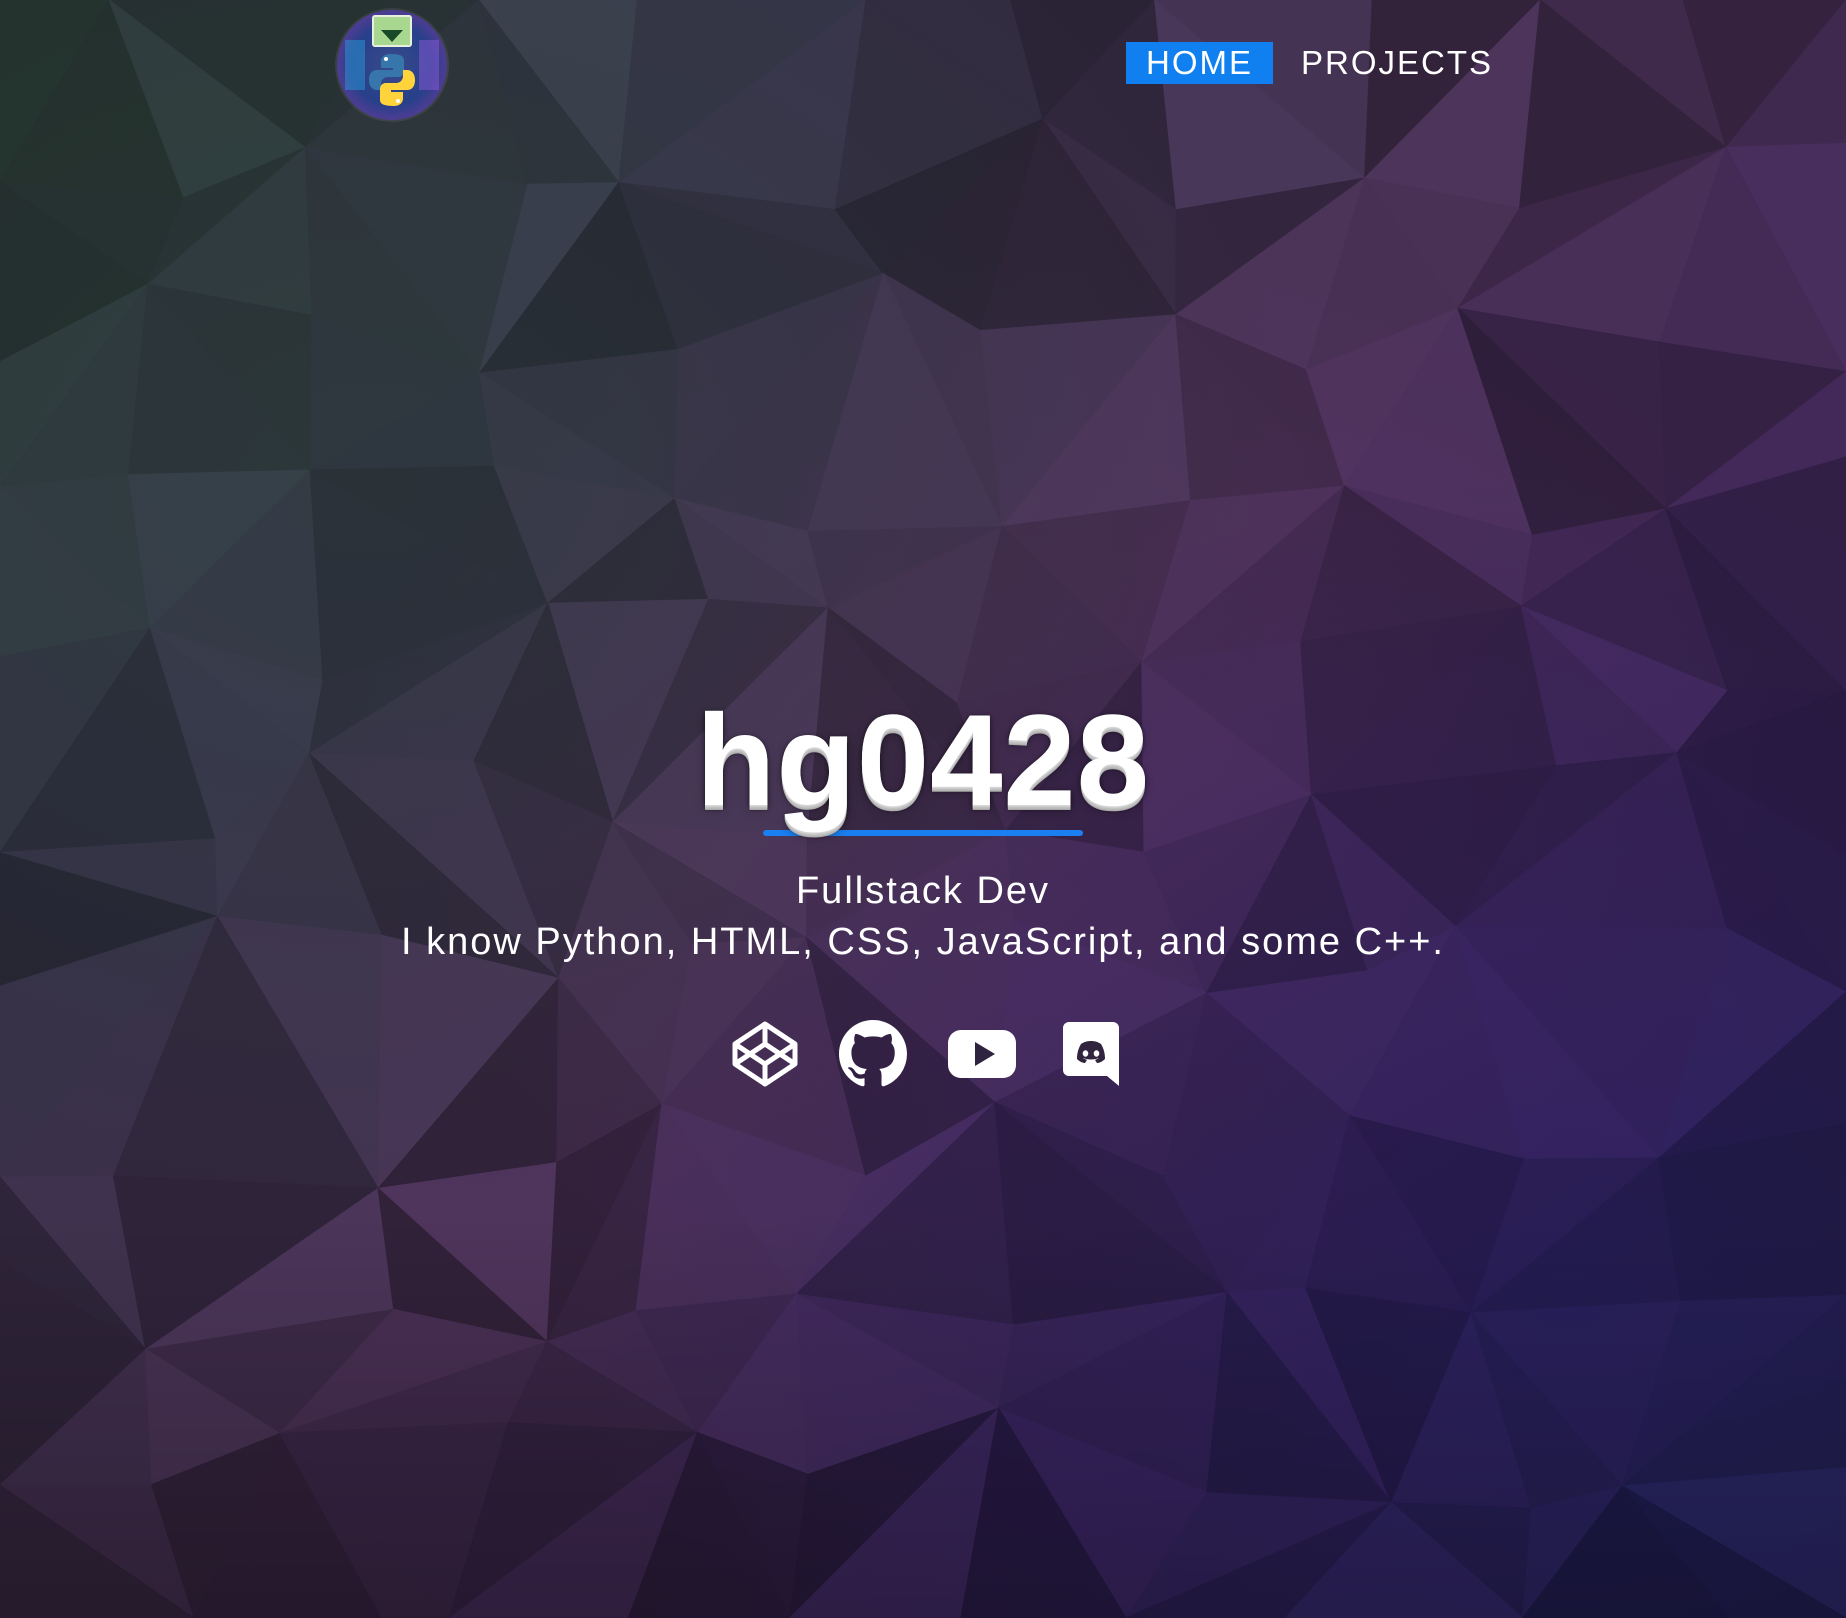 This screenshot has height=1618, width=1846. I want to click on hero-title: hg0428, so click(923, 760).